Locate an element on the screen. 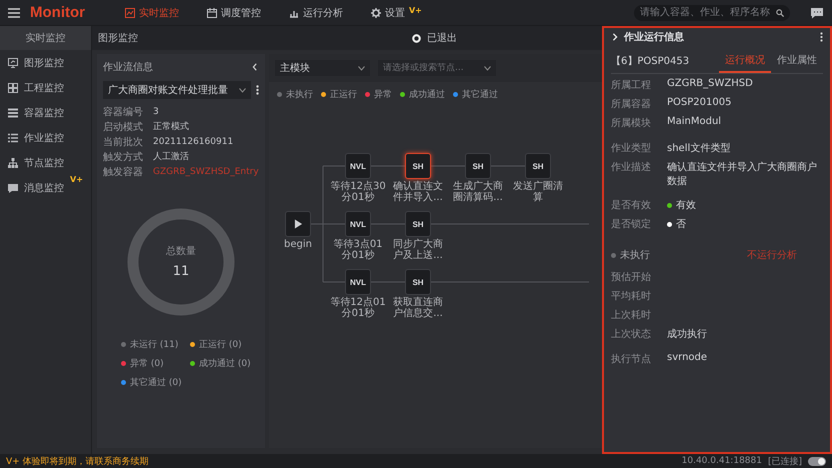 Image resolution: width=832 pixels, height=468 pixels. sidebar-item: 节点监控 is located at coordinates (45, 162).